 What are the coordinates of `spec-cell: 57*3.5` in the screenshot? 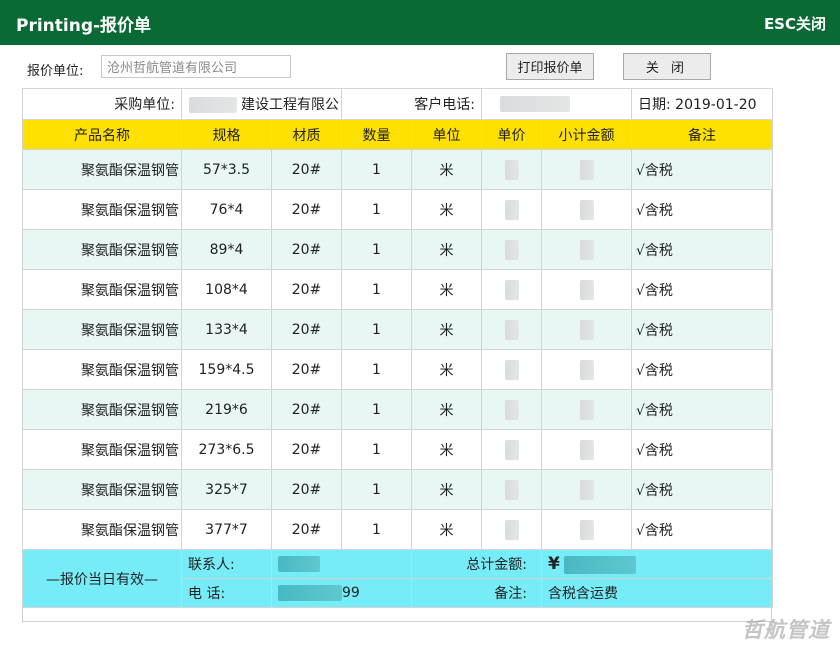 It's located at (226, 169).